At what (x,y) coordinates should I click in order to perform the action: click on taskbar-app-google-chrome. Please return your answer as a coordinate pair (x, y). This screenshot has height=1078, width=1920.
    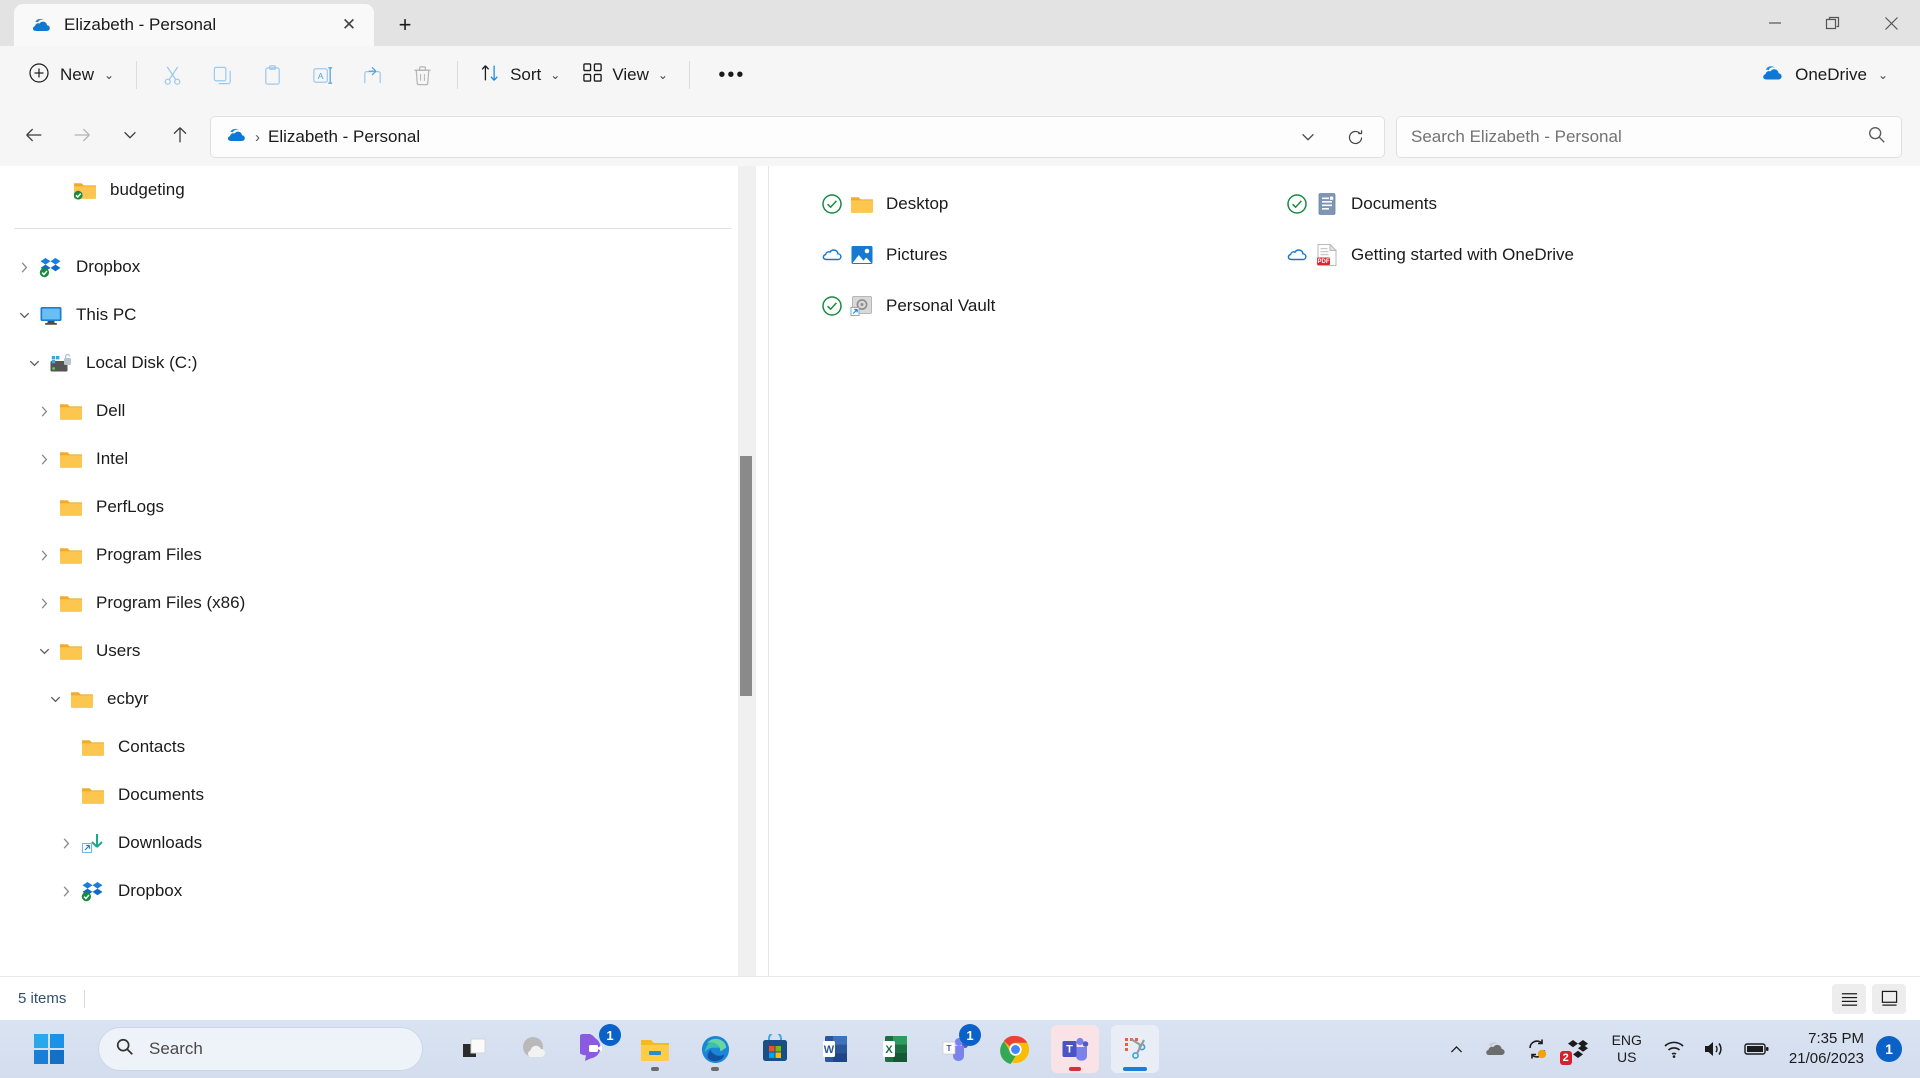
    Looking at the image, I should click on (1015, 1049).